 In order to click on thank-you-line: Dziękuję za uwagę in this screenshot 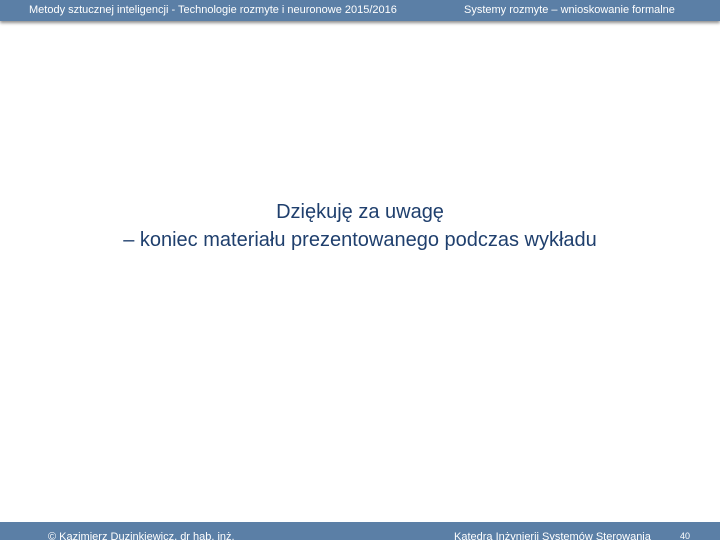, I will do `click(360, 212)`.